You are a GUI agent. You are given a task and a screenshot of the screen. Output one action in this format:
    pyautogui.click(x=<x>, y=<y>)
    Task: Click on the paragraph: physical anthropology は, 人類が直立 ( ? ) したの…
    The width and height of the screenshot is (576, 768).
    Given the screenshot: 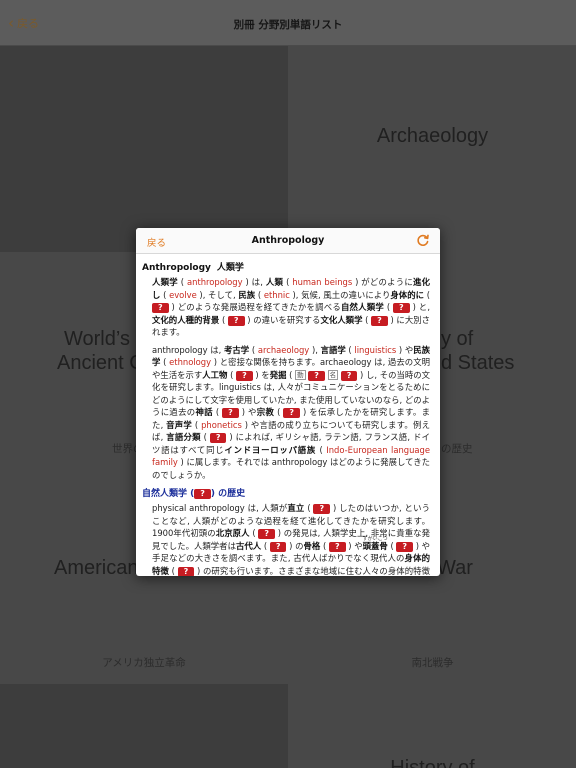 What is the action you would take?
    pyautogui.click(x=288, y=539)
    